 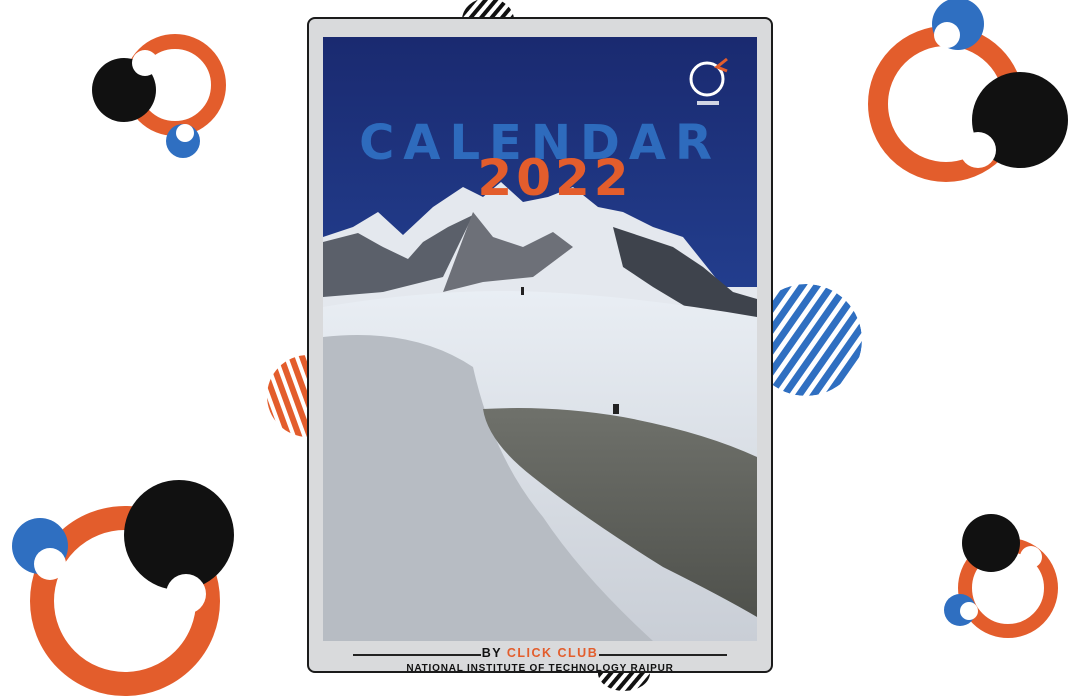 What do you see at coordinates (1005, 577) in the screenshot?
I see `decor-bottom-right` at bounding box center [1005, 577].